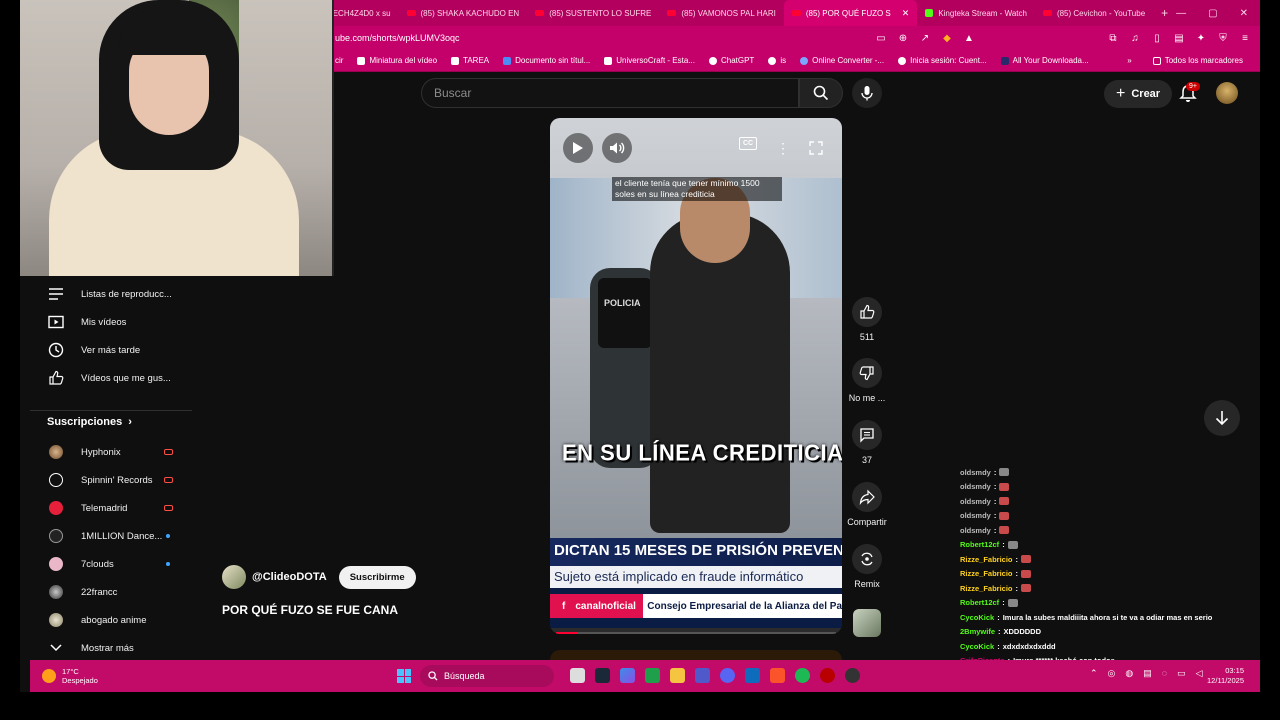 The height and width of the screenshot is (720, 1280). Describe the element at coordinates (1244, 13) in the screenshot. I see `close-window-icon: ✕` at that location.